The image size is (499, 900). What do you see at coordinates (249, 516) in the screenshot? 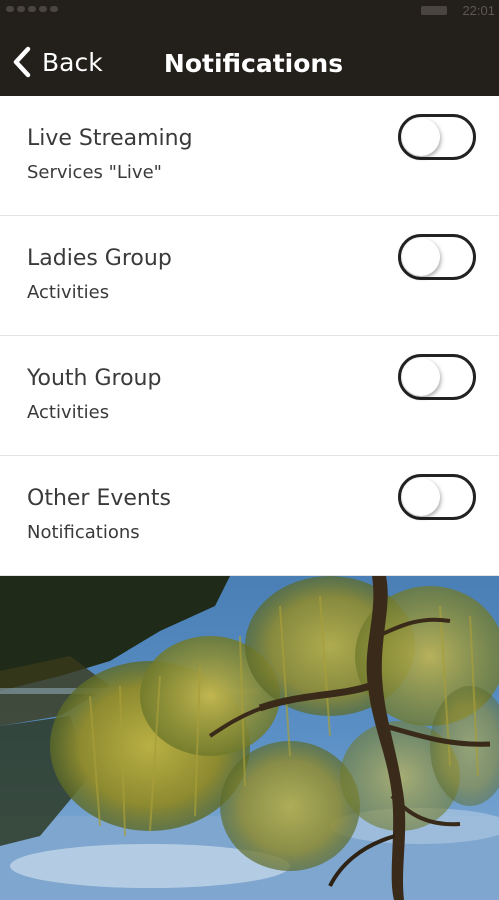
I see `list-item-other-events: Other Events Notifications` at bounding box center [249, 516].